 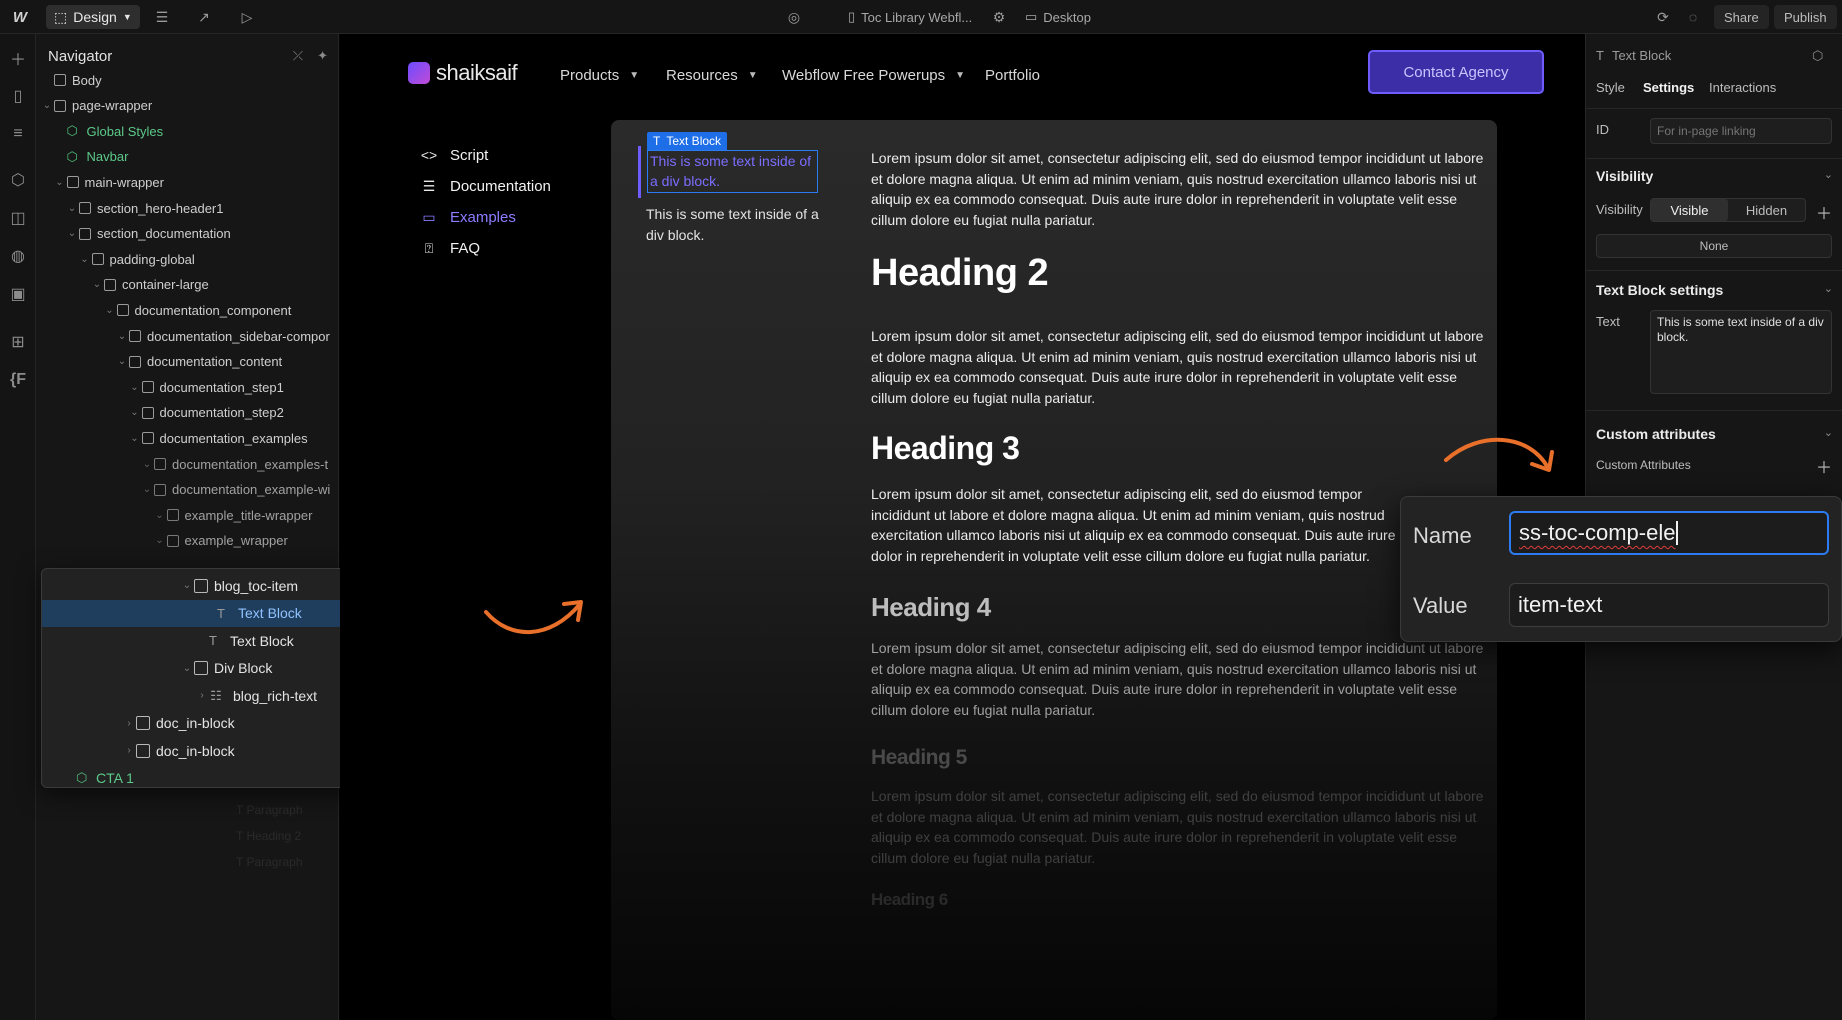 I want to click on text-block: This is some text inside of a div block., so click(x=736, y=225).